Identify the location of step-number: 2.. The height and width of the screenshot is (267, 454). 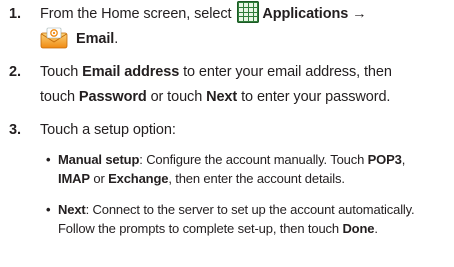
(15, 72).